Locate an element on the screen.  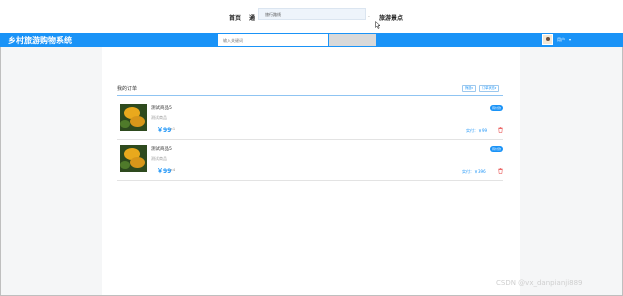
nav-dropdown-menu: 旅行路线 is located at coordinates (312, 14).